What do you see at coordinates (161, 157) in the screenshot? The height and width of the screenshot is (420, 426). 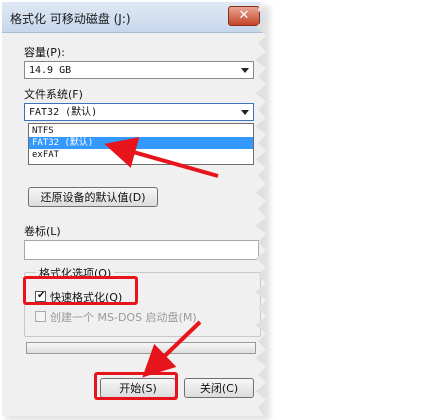 I see `arrow-to-fat32` at bounding box center [161, 157].